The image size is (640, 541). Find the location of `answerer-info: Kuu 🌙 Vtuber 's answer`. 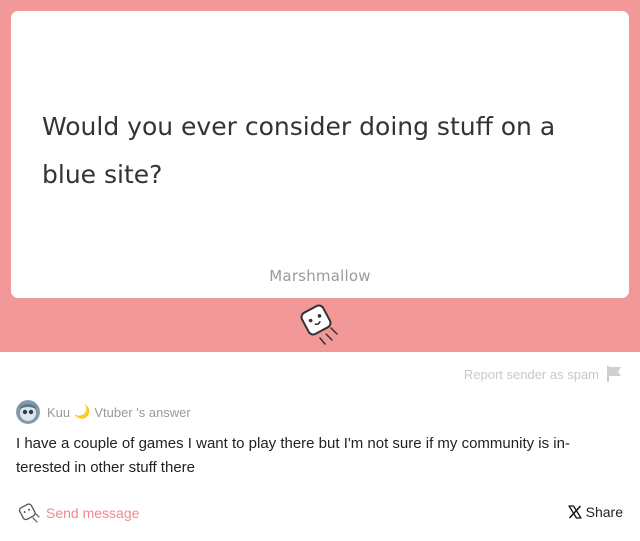

answerer-info: Kuu 🌙 Vtuber 's answer is located at coordinates (103, 412).